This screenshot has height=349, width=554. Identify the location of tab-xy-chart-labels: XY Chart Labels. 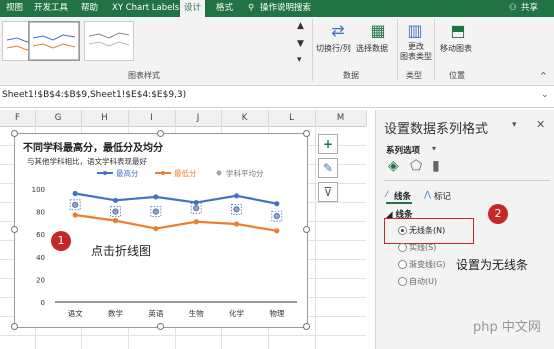
(145, 8).